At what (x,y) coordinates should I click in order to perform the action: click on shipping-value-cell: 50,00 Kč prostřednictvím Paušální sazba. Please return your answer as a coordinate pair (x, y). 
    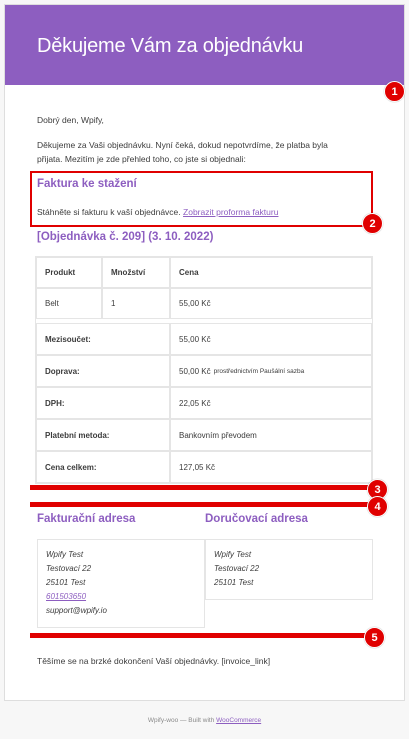
    Looking at the image, I should click on (271, 371).